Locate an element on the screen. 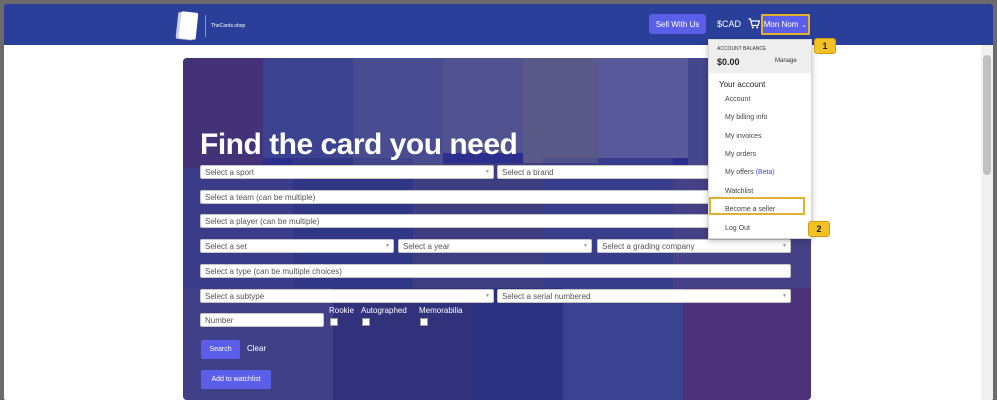 The width and height of the screenshot is (997, 400). type-select: Select a type (can be multiple choices) is located at coordinates (495, 271).